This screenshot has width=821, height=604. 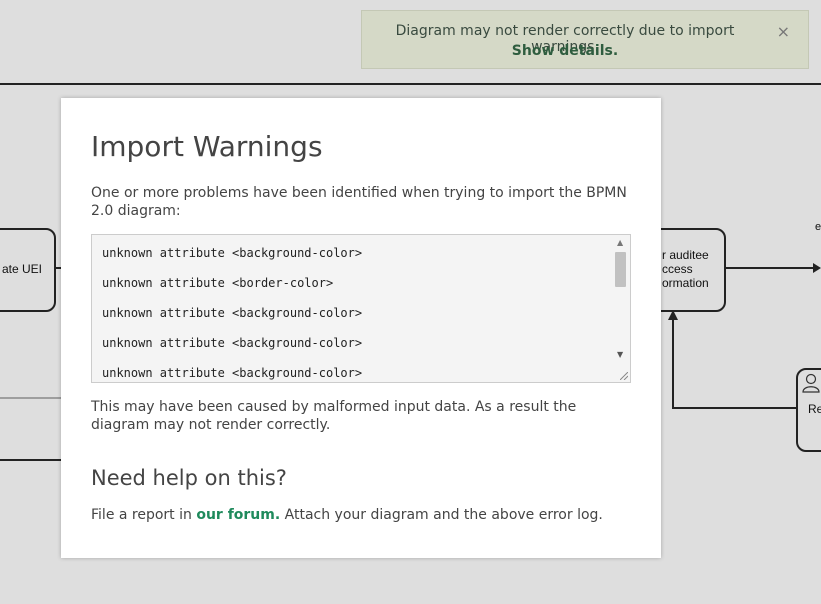 I want to click on user-task-label: Re, so click(x=814, y=409).